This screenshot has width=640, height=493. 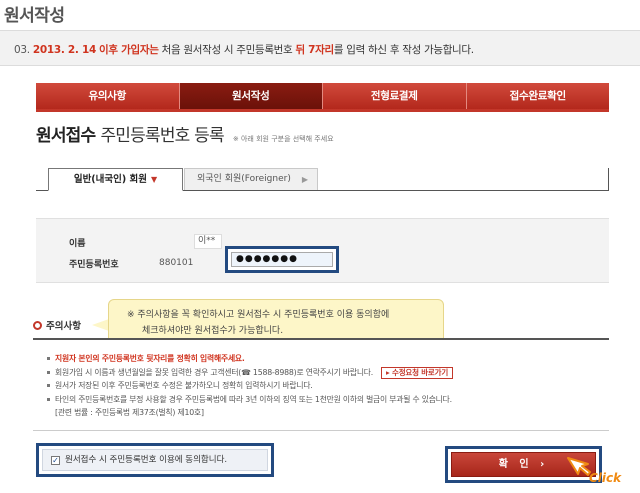 What do you see at coordinates (251, 96) in the screenshot?
I see `step-application: 원서작성` at bounding box center [251, 96].